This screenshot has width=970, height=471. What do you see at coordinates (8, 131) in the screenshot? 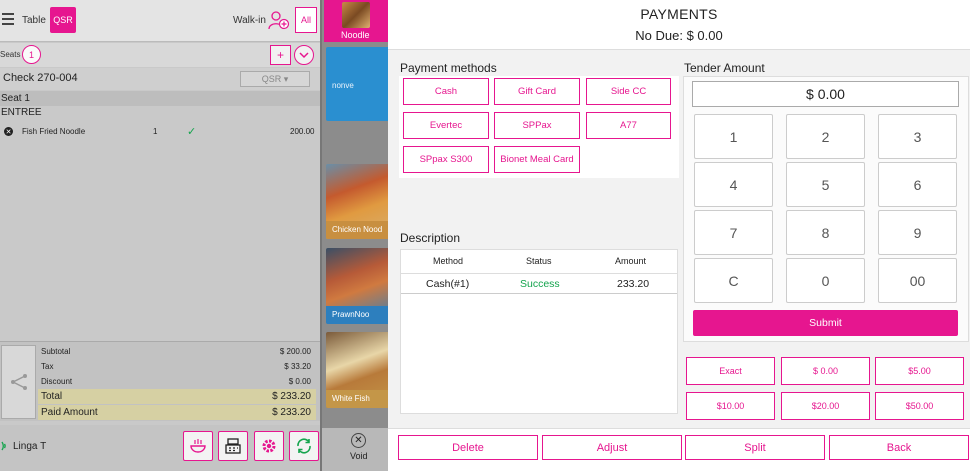
I see `remove-item-icon: ✕` at bounding box center [8, 131].